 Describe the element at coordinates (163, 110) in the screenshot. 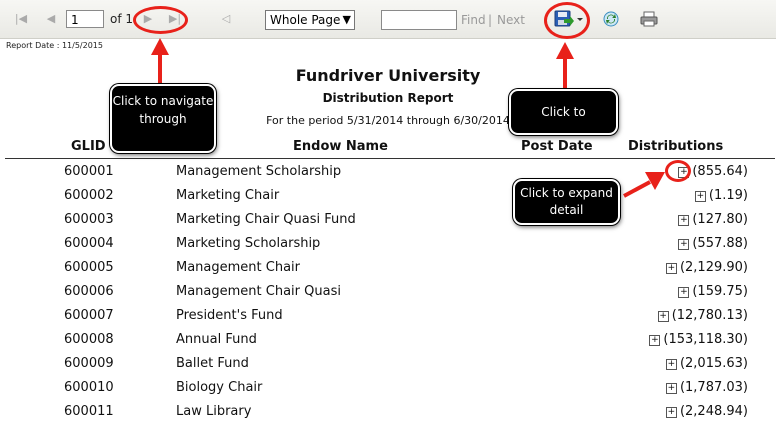

I see `navigate-callout-text: Click to navigate through` at that location.